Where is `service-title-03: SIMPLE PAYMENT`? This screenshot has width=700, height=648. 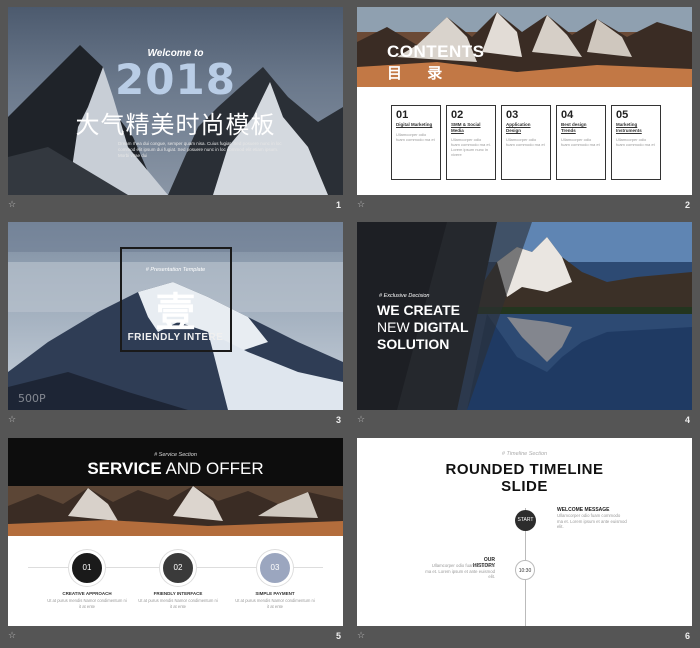
service-title-03: SIMPLE PAYMENT is located at coordinates (275, 593).